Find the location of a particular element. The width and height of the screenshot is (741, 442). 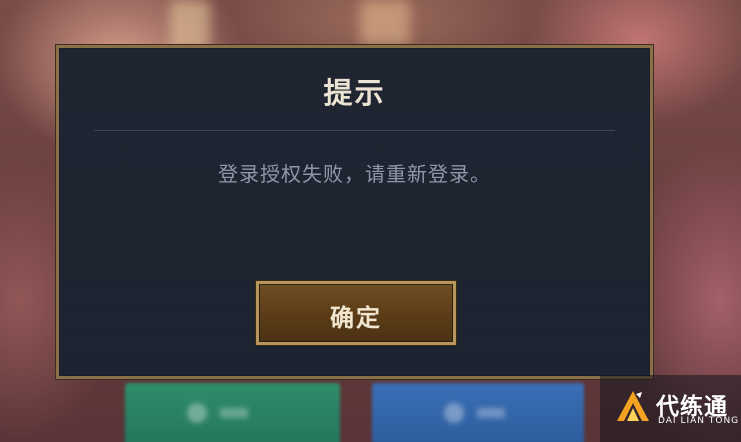

background-blurred-blue-button is located at coordinates (478, 412).